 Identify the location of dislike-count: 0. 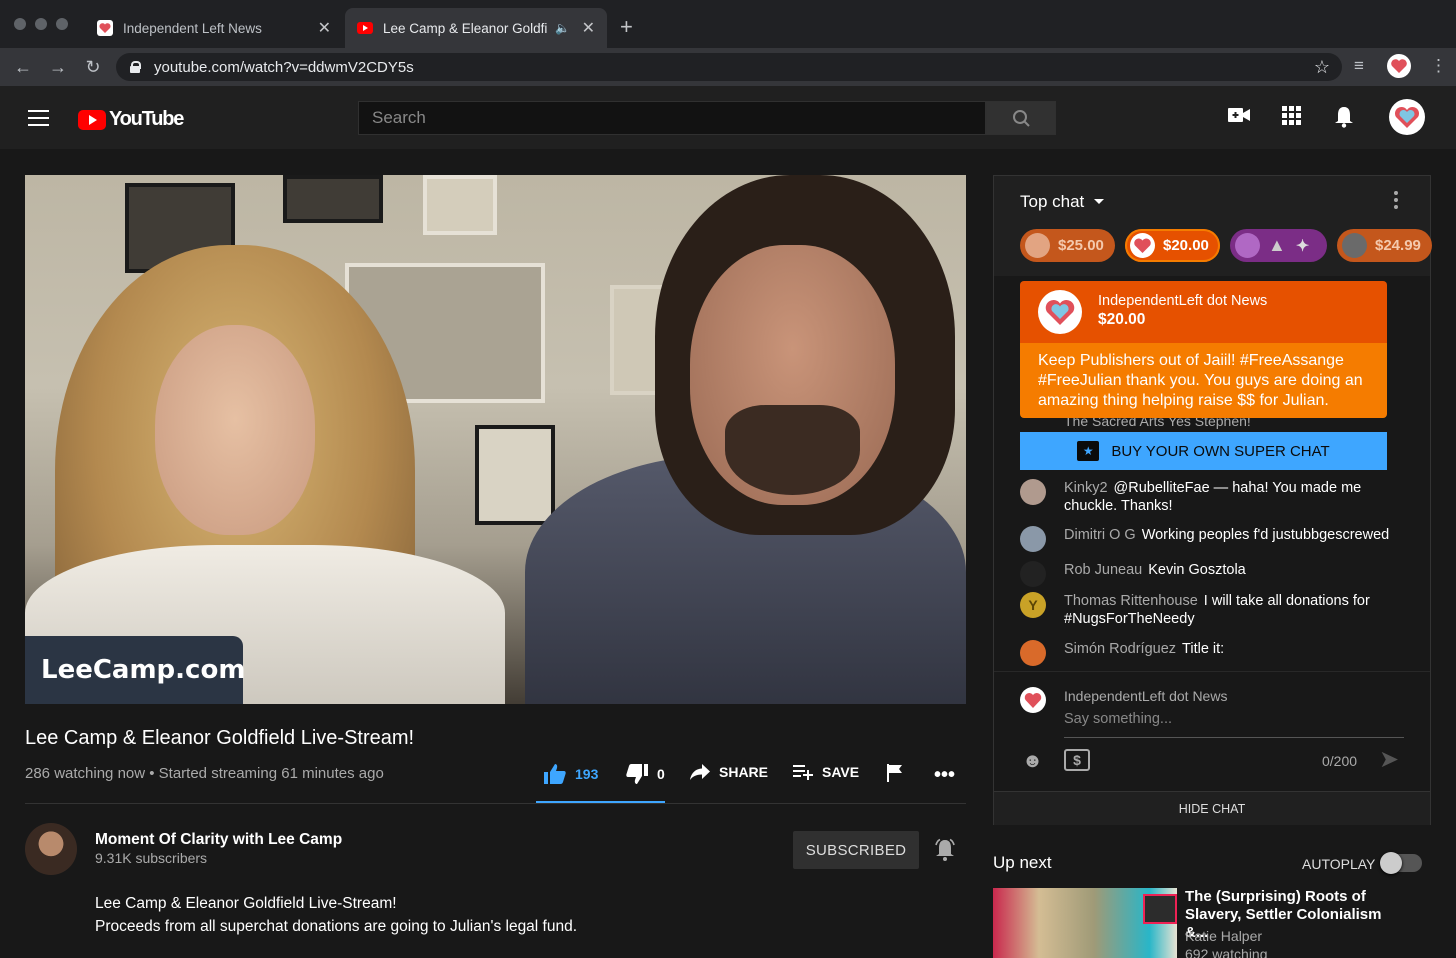
(661, 774).